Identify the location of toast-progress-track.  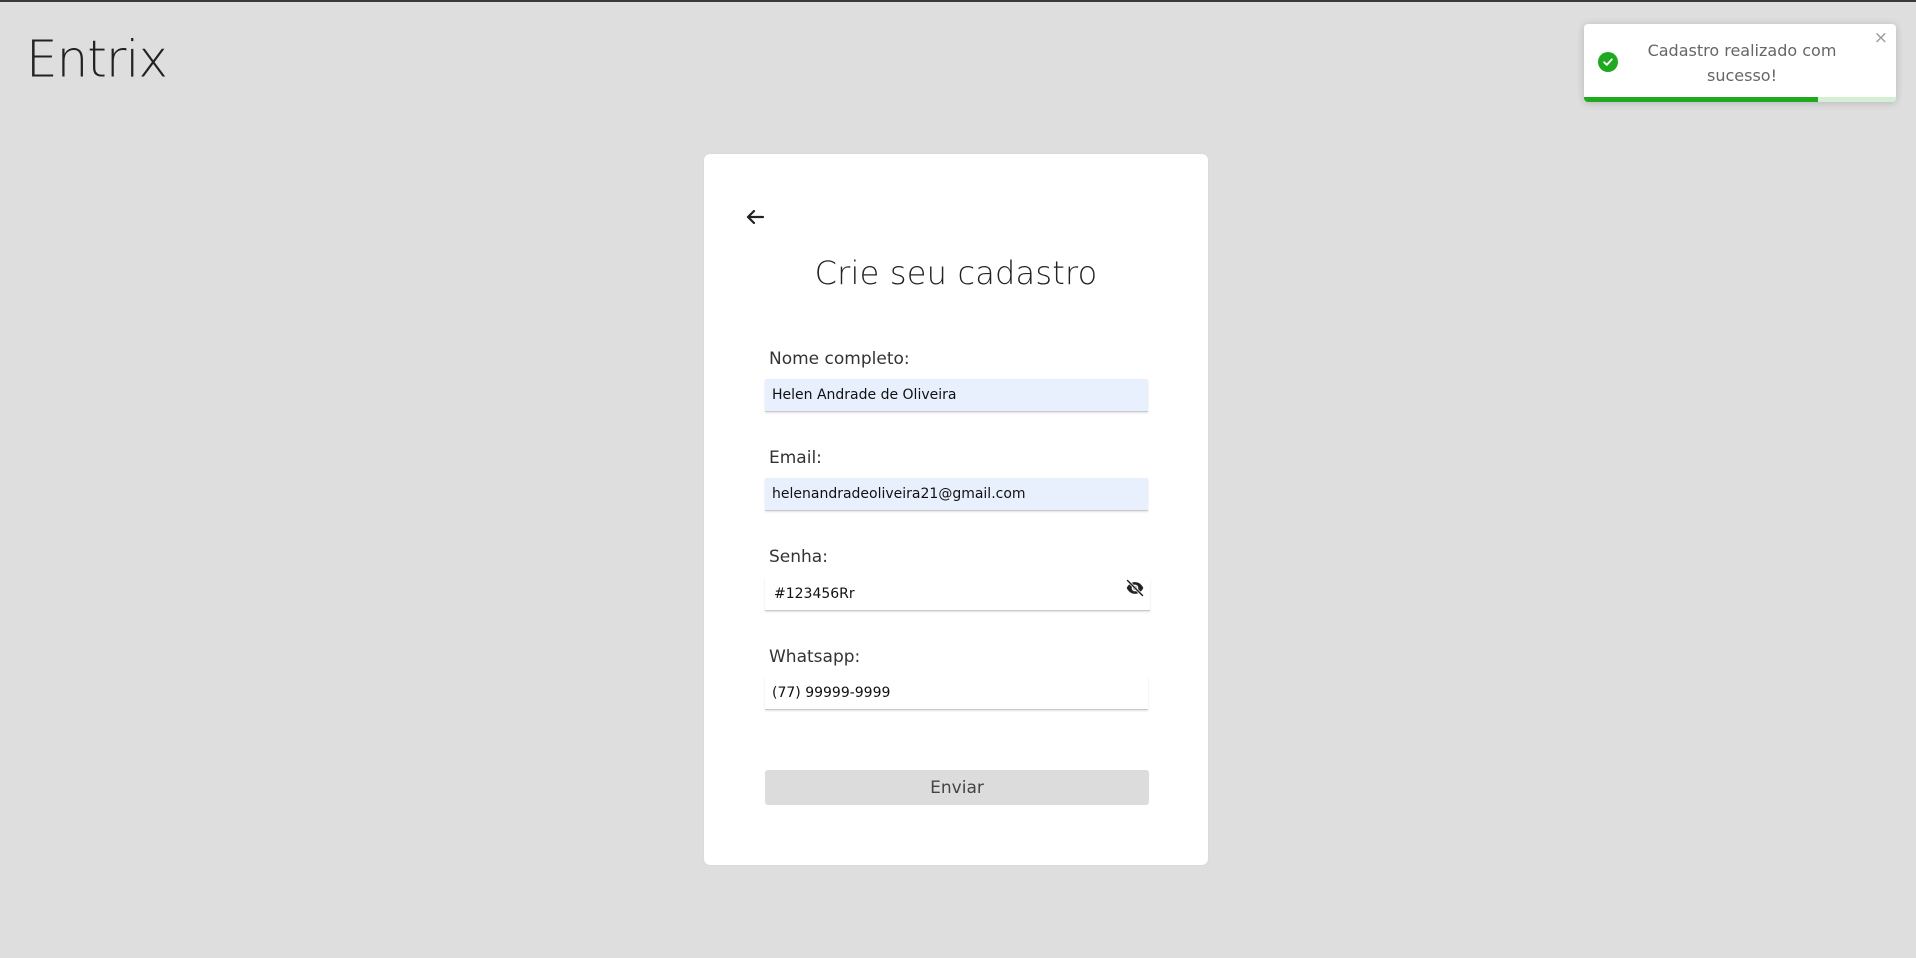
(1740, 99).